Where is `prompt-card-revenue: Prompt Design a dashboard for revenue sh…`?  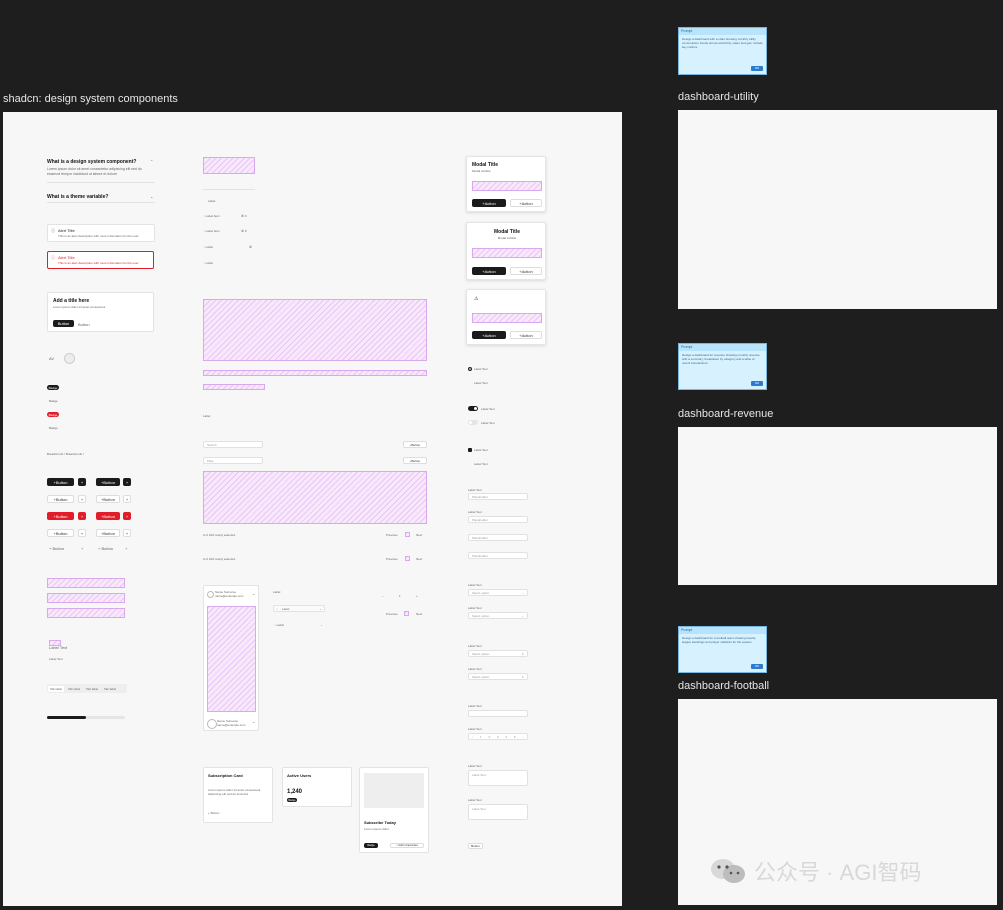
prompt-card-revenue: Prompt Design a dashboard for revenue sh… is located at coordinates (722, 366).